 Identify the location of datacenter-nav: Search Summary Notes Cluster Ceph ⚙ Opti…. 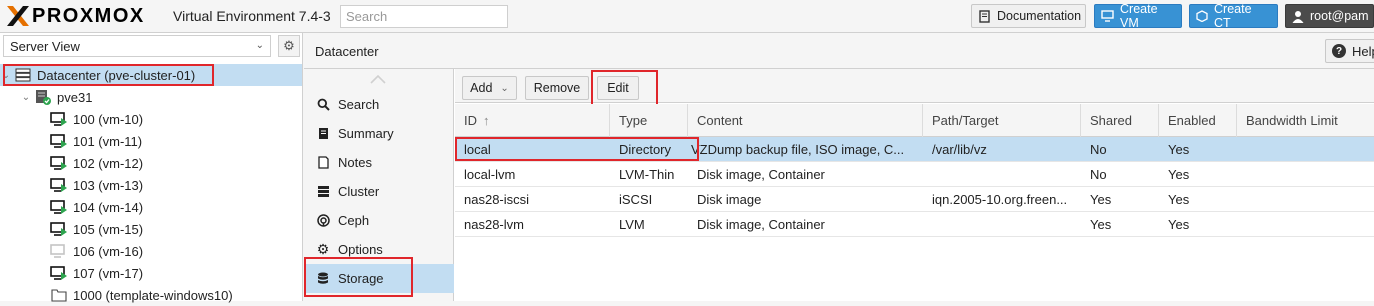
(379, 185).